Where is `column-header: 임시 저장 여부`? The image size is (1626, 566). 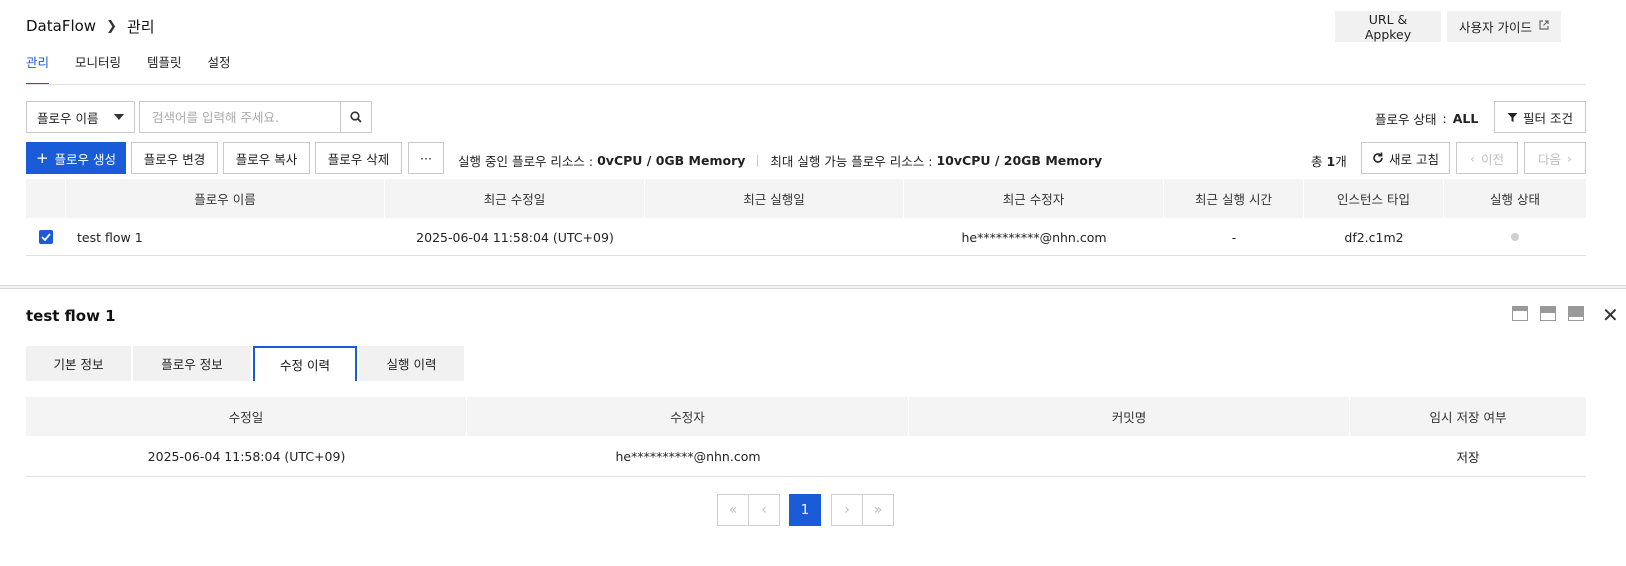
column-header: 임시 저장 여부 is located at coordinates (1468, 417).